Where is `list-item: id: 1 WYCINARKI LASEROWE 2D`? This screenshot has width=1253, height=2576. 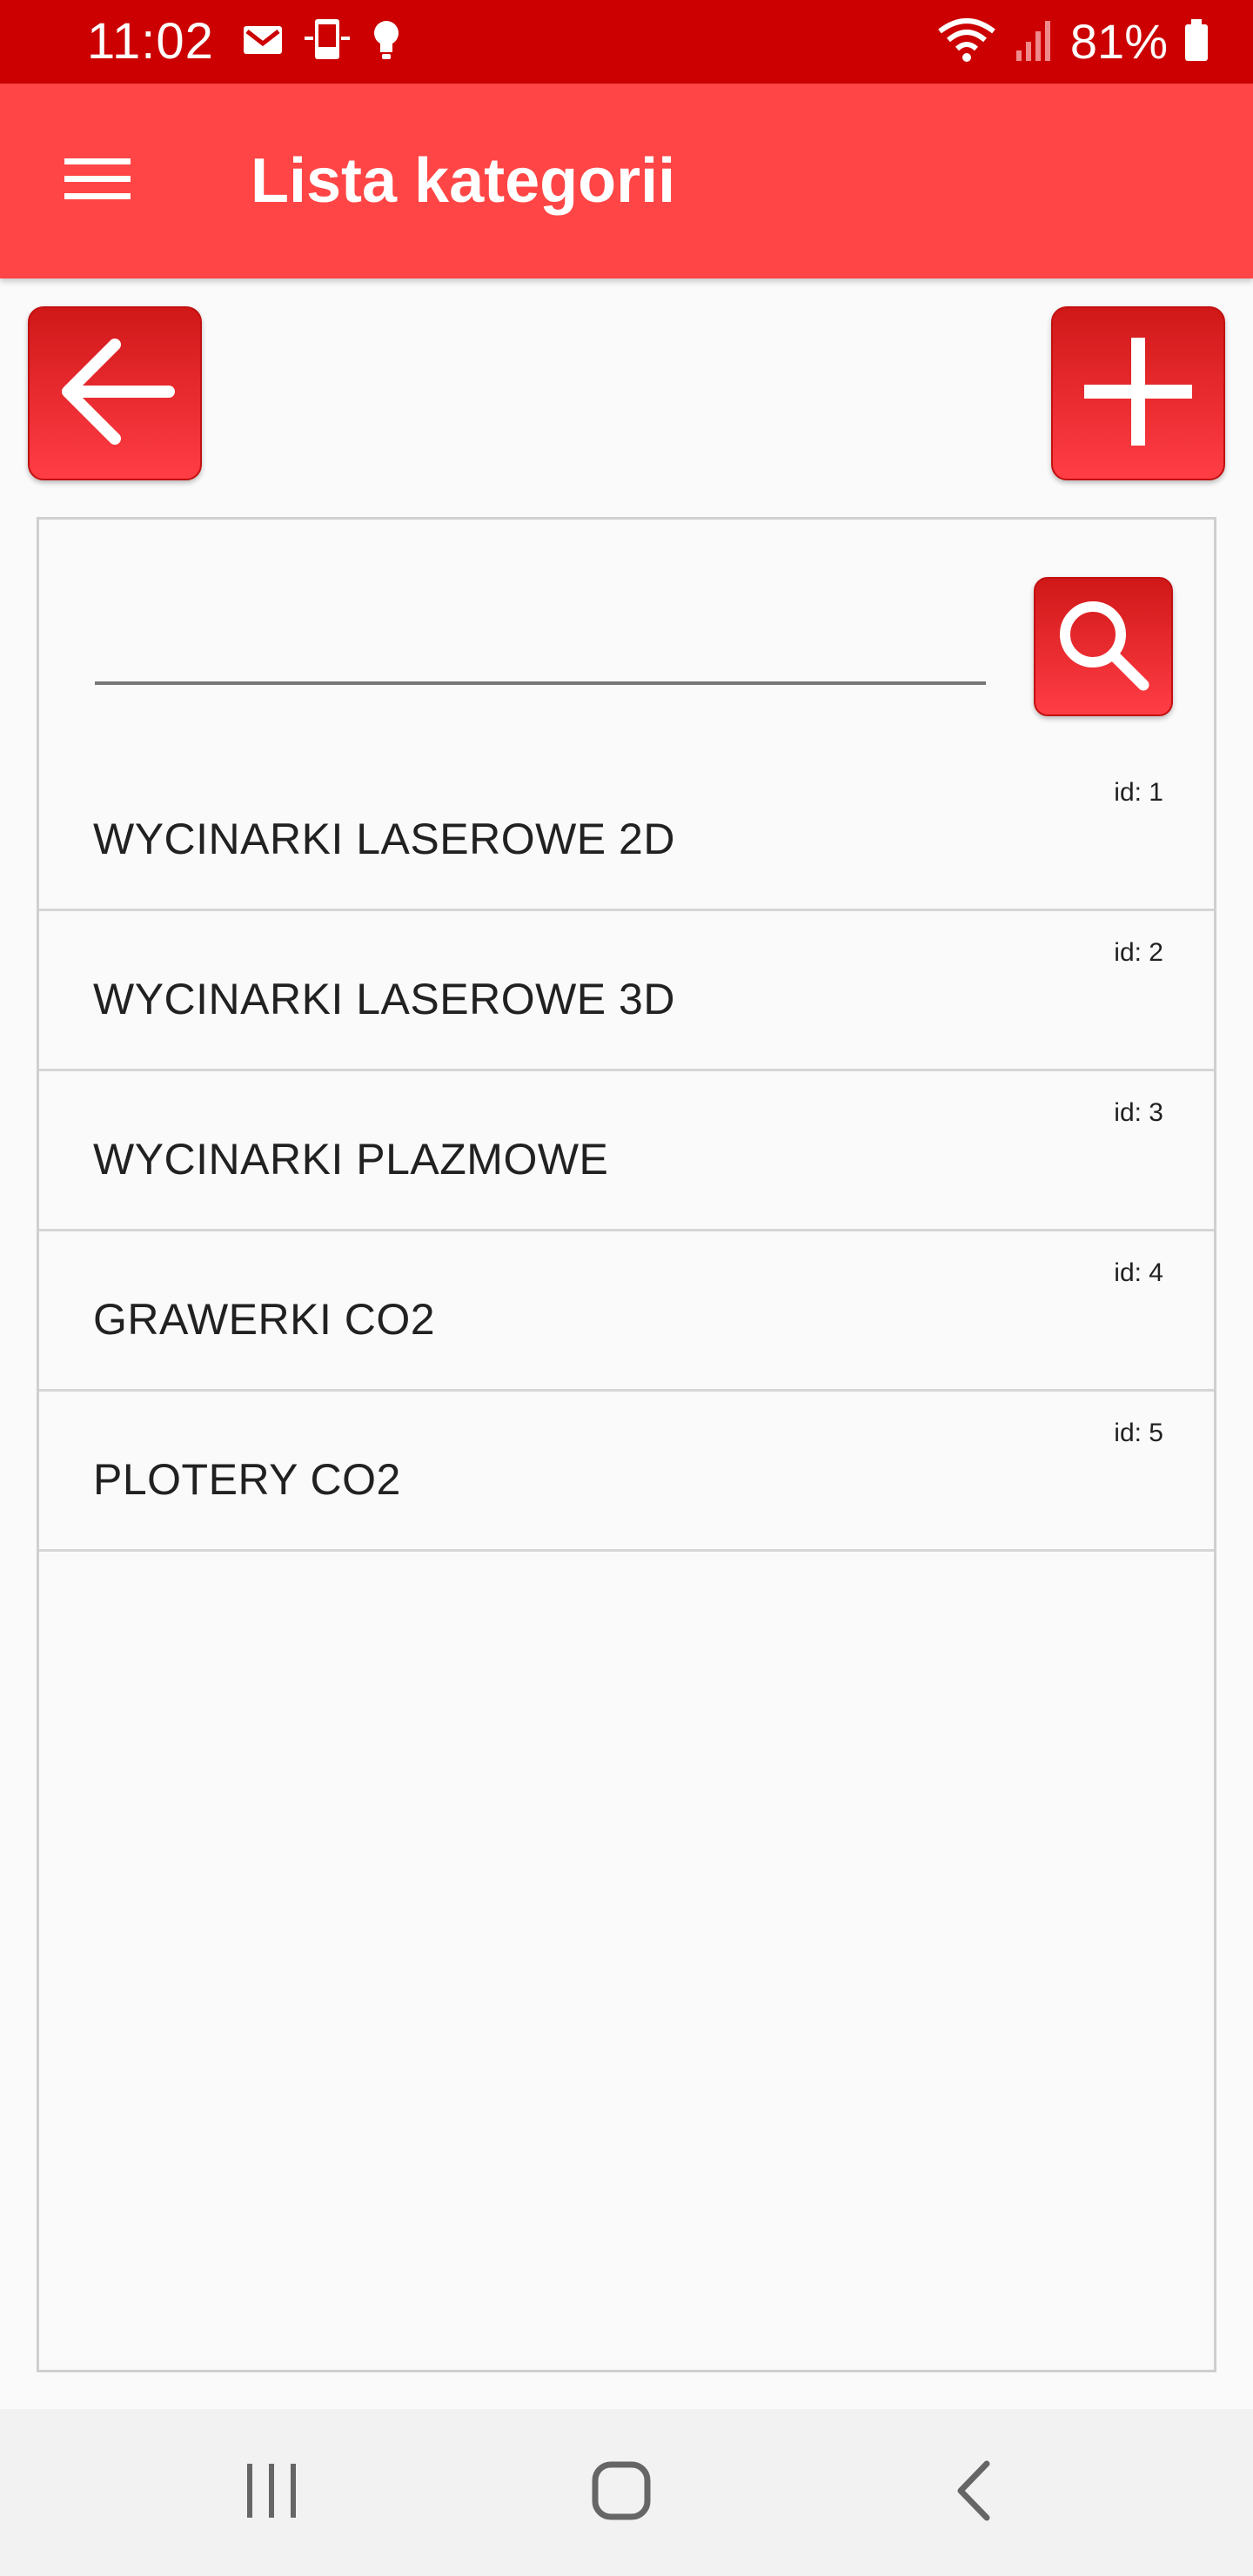
list-item: id: 1 WYCINARKI LASEROWE 2D is located at coordinates (626, 831).